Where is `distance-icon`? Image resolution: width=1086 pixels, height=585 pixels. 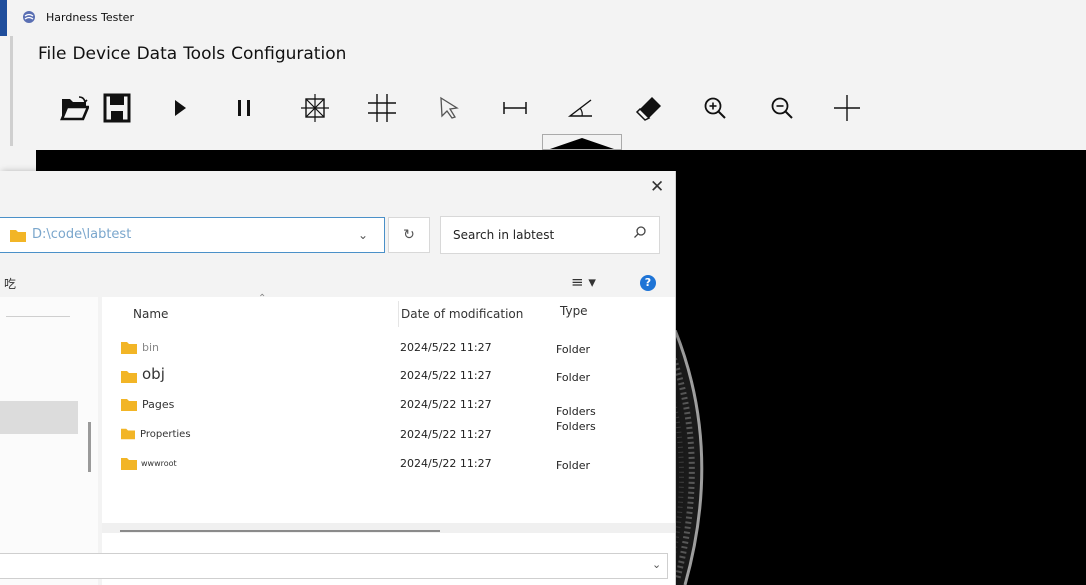 distance-icon is located at coordinates (515, 108).